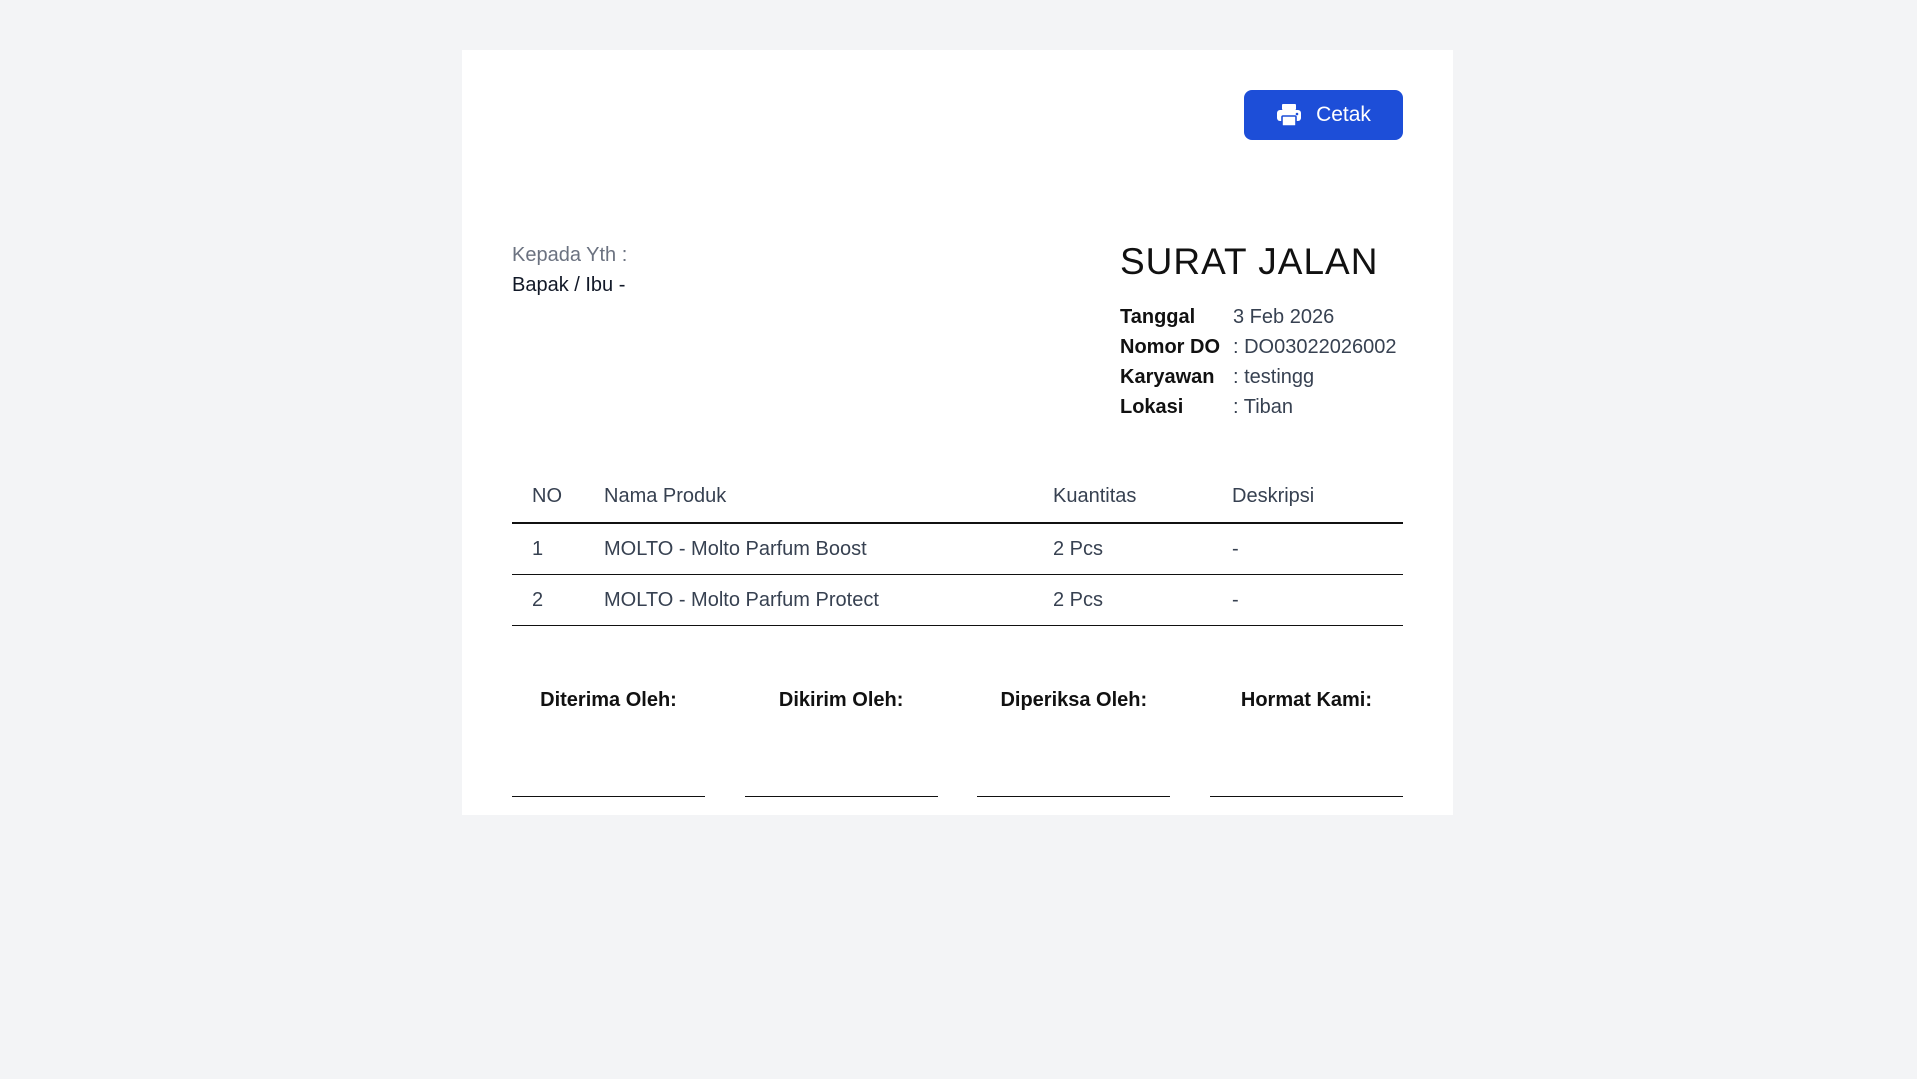  Describe the element at coordinates (1274, 377) in the screenshot. I see `info-value: : testingg` at that location.